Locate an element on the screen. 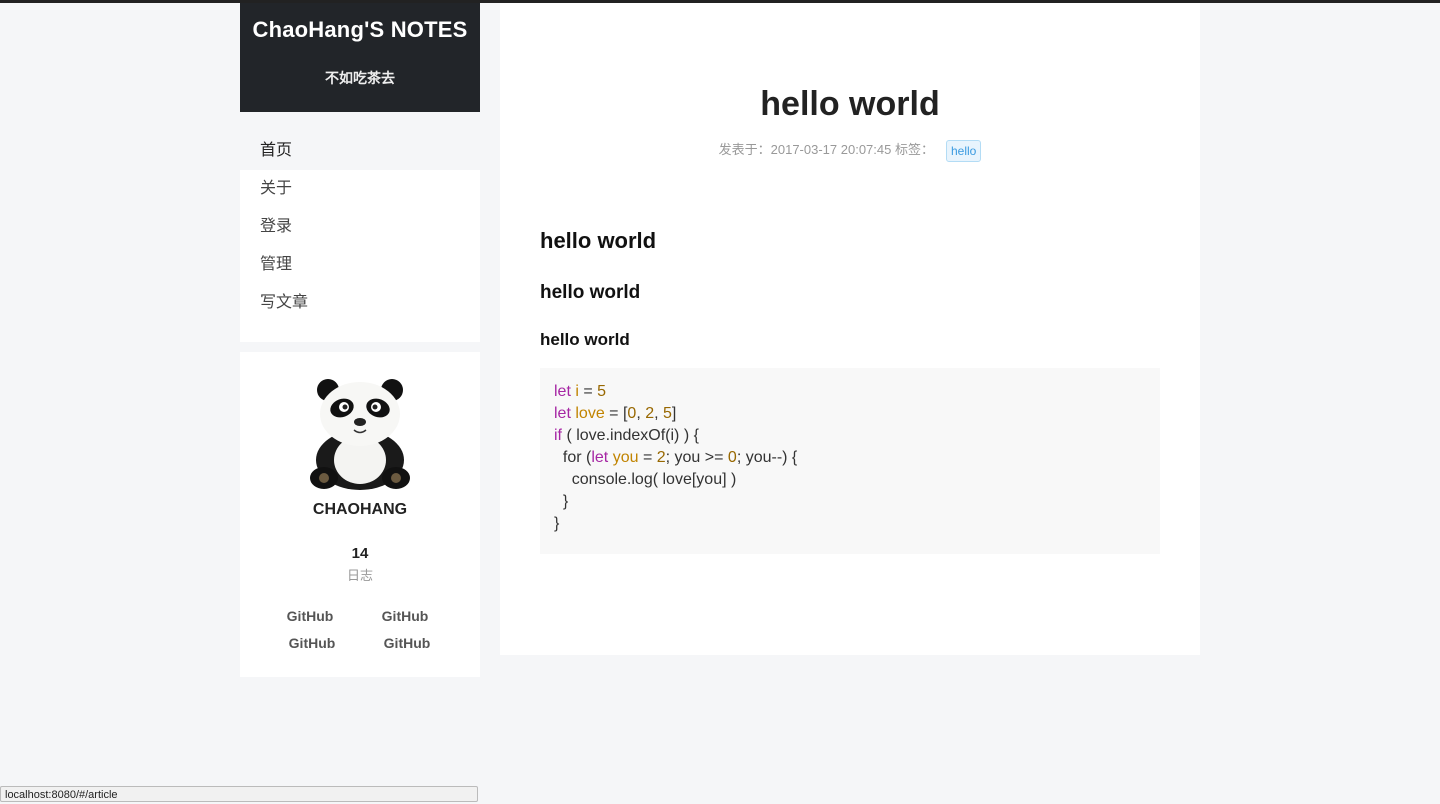  nav-item-write: 写文章 is located at coordinates (360, 303).